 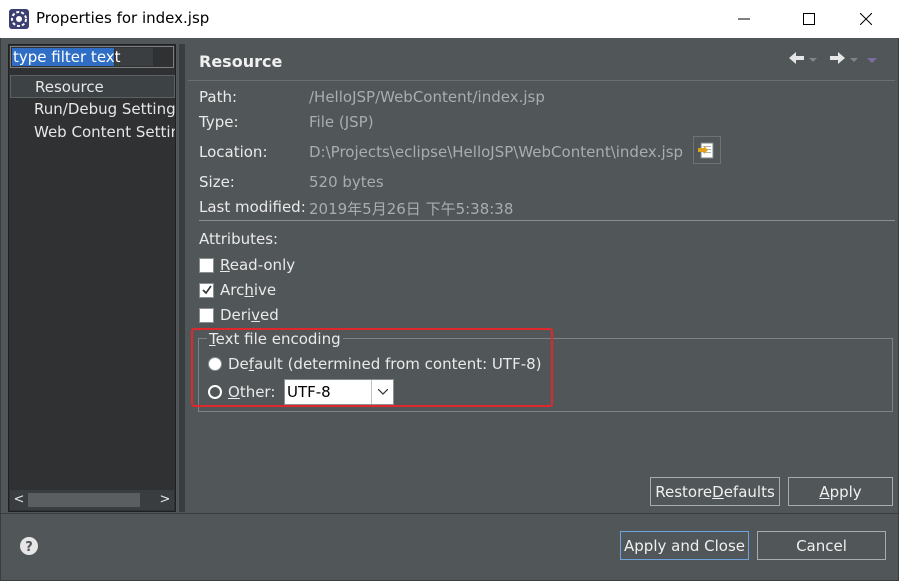 I want to click on readonly-checkbox-row: Read-only, so click(x=247, y=265).